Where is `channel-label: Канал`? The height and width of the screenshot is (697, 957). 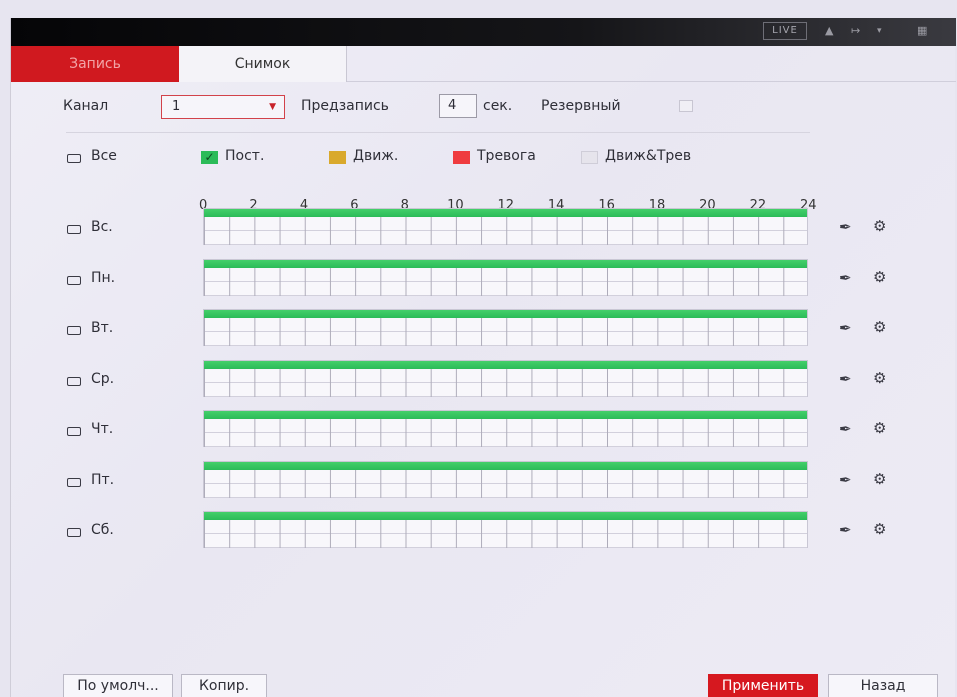
channel-label: Канал is located at coordinates (86, 106).